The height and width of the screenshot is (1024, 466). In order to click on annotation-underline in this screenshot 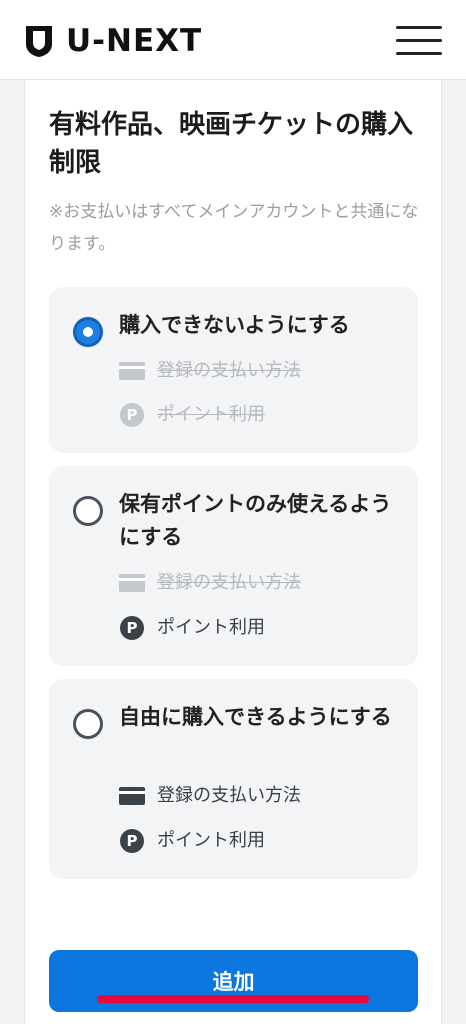, I will do `click(233, 999)`.